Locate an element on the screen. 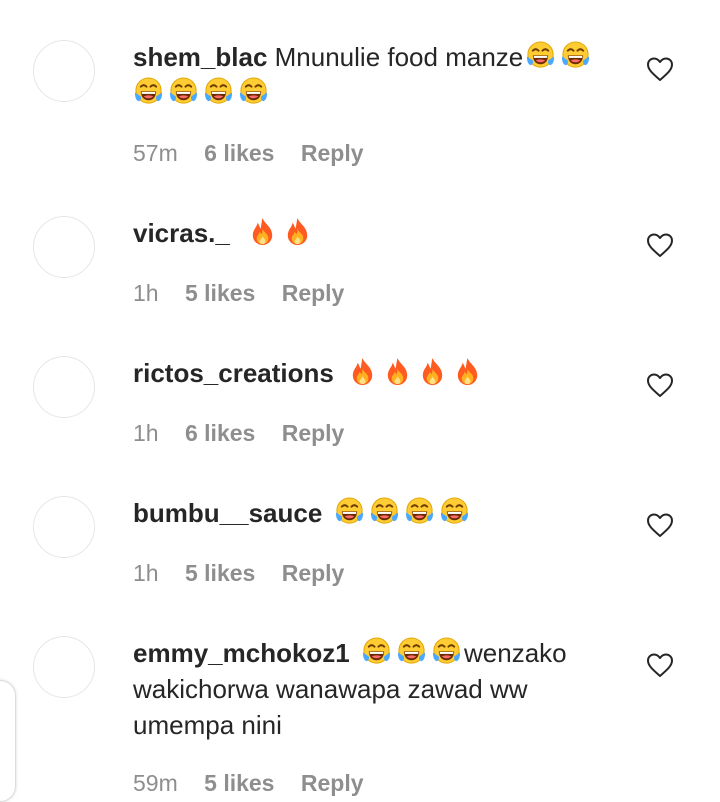 The width and height of the screenshot is (720, 802). comment-time: 59m is located at coordinates (155, 783).